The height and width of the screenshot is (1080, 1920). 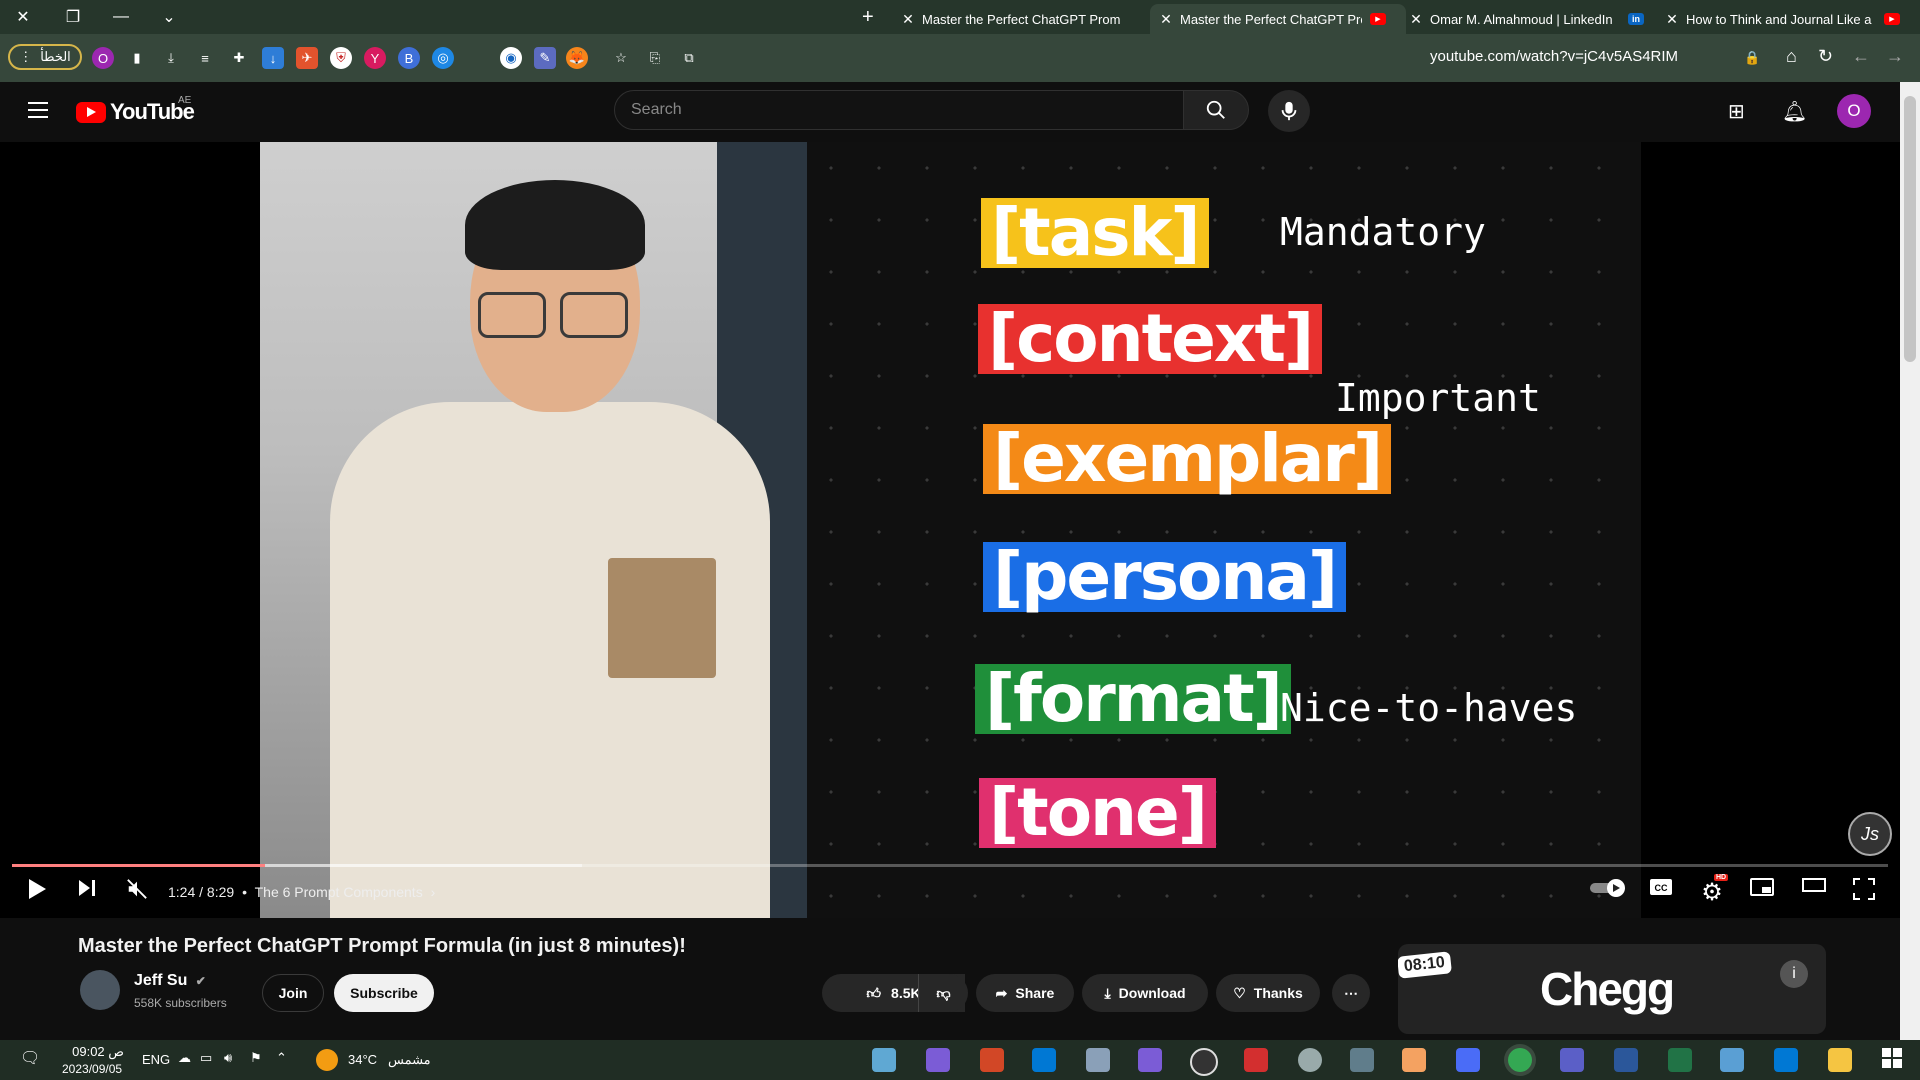 What do you see at coordinates (1910, 561) in the screenshot?
I see `page-scrollbar` at bounding box center [1910, 561].